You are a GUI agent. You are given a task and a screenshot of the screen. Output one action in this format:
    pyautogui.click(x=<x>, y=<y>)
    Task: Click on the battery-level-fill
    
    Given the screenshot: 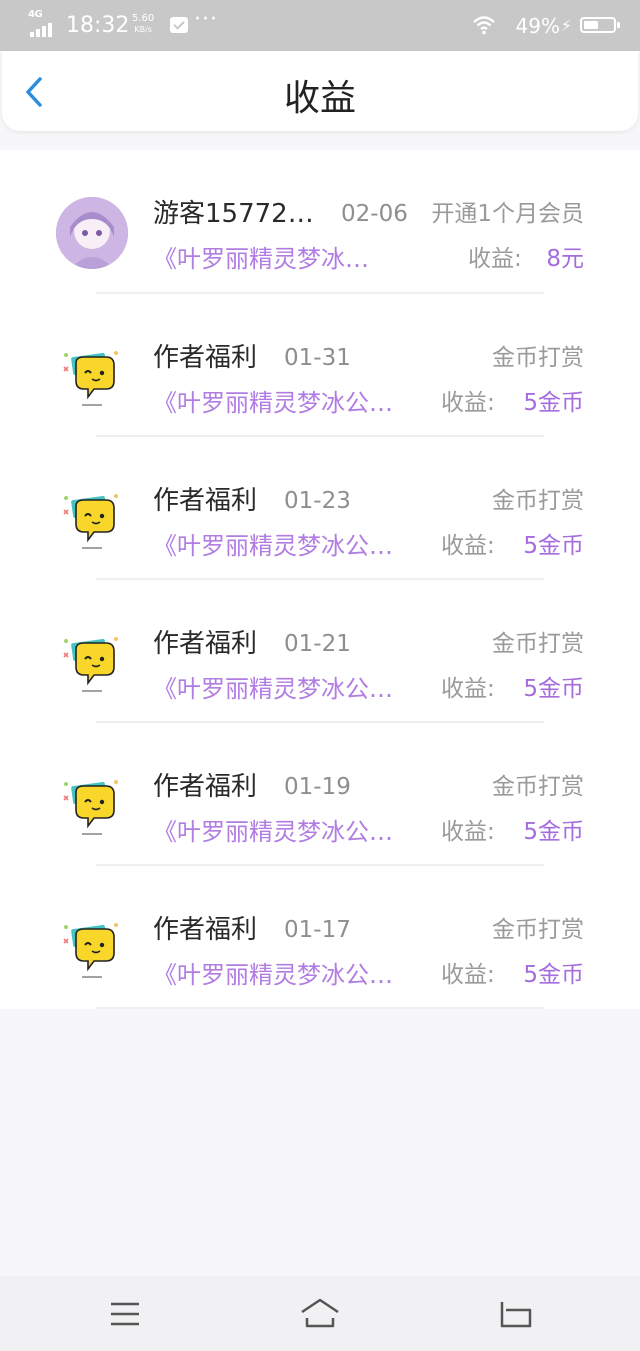 What is the action you would take?
    pyautogui.click(x=591, y=25)
    